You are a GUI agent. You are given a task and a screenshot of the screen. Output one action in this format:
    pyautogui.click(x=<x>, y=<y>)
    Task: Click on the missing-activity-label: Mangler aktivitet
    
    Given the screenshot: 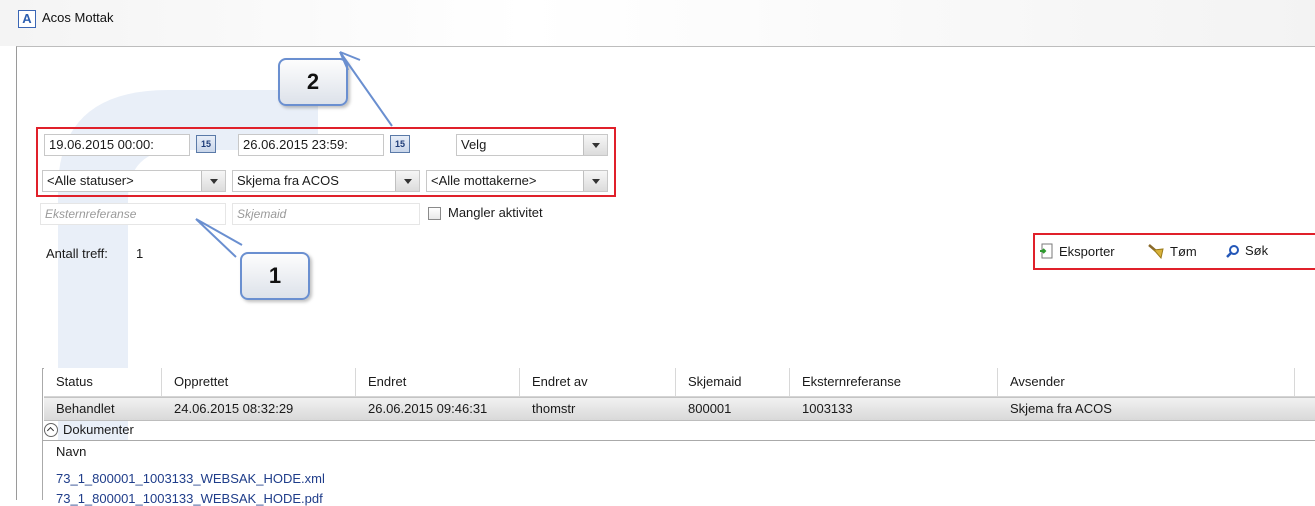 What is the action you would take?
    pyautogui.click(x=495, y=212)
    